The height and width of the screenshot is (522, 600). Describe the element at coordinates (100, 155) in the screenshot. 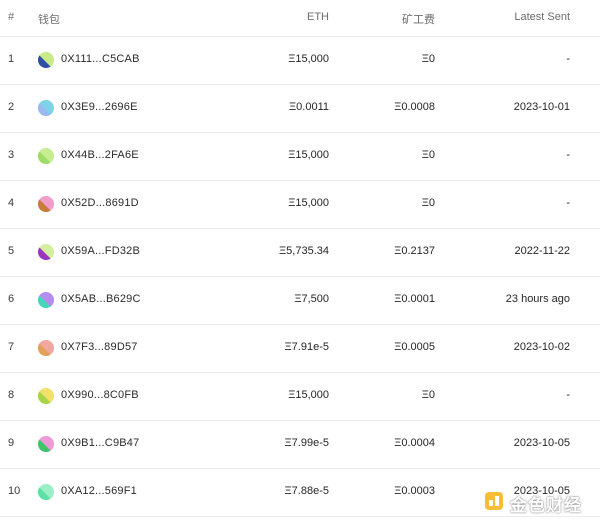

I see `wallet-address-link: 0X44B...2FA6E` at that location.